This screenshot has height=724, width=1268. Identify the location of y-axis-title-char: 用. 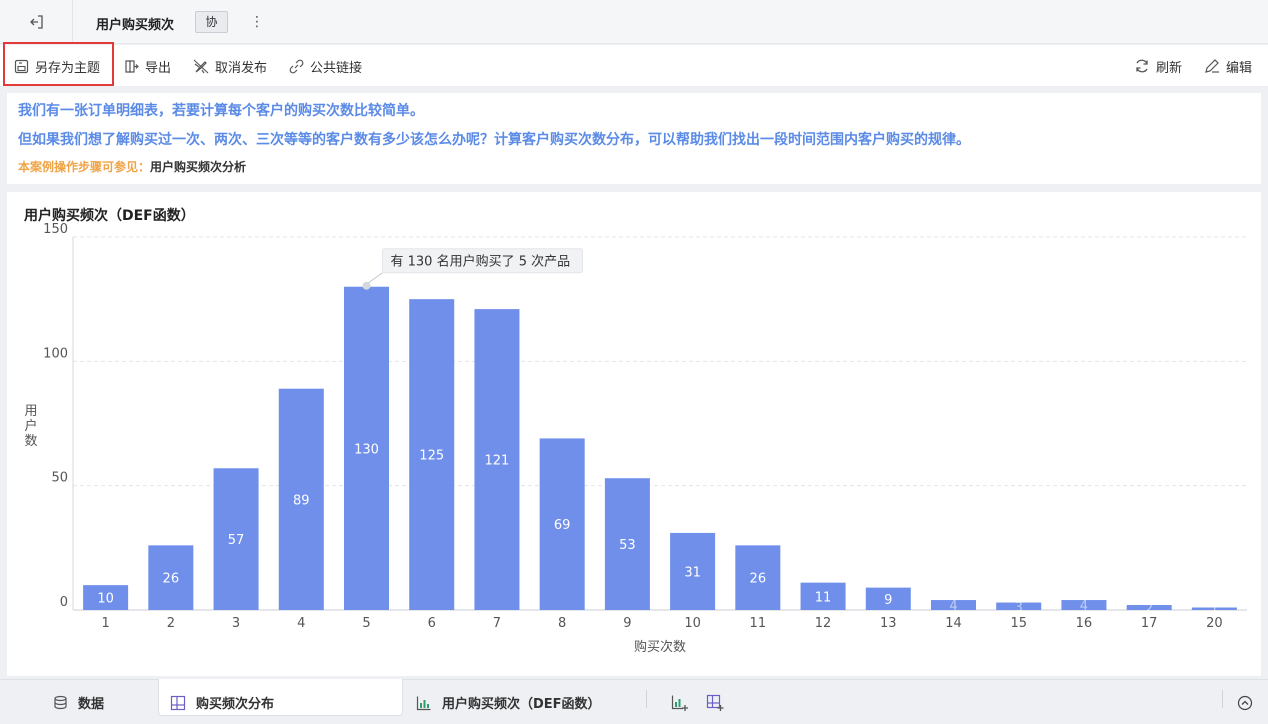
(30, 411).